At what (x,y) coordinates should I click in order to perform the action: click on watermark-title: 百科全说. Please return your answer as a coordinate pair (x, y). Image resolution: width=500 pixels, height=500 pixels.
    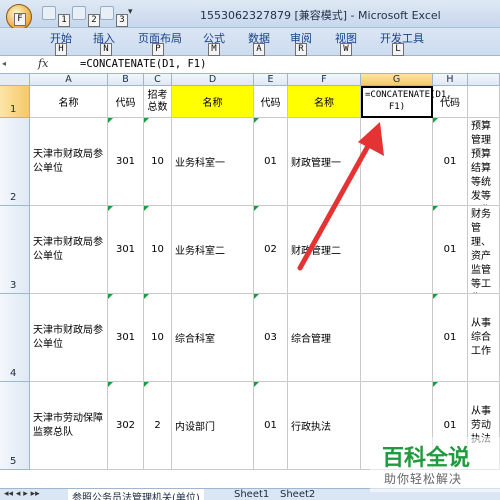
    Looking at the image, I should click on (426, 458).